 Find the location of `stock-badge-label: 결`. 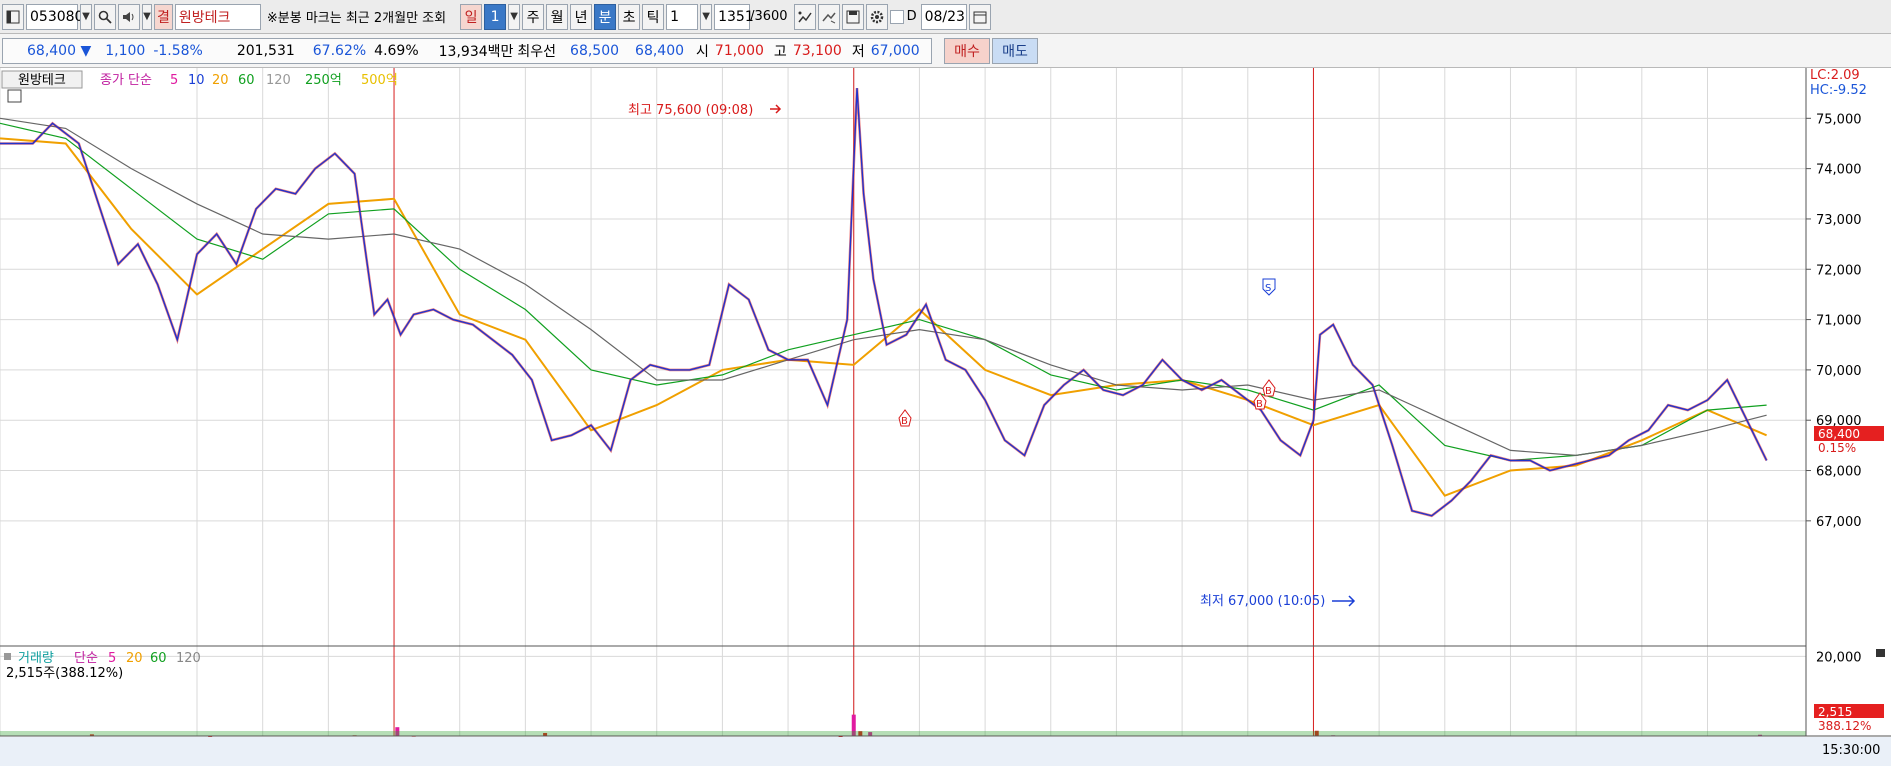

stock-badge-label: 결 is located at coordinates (163, 17).